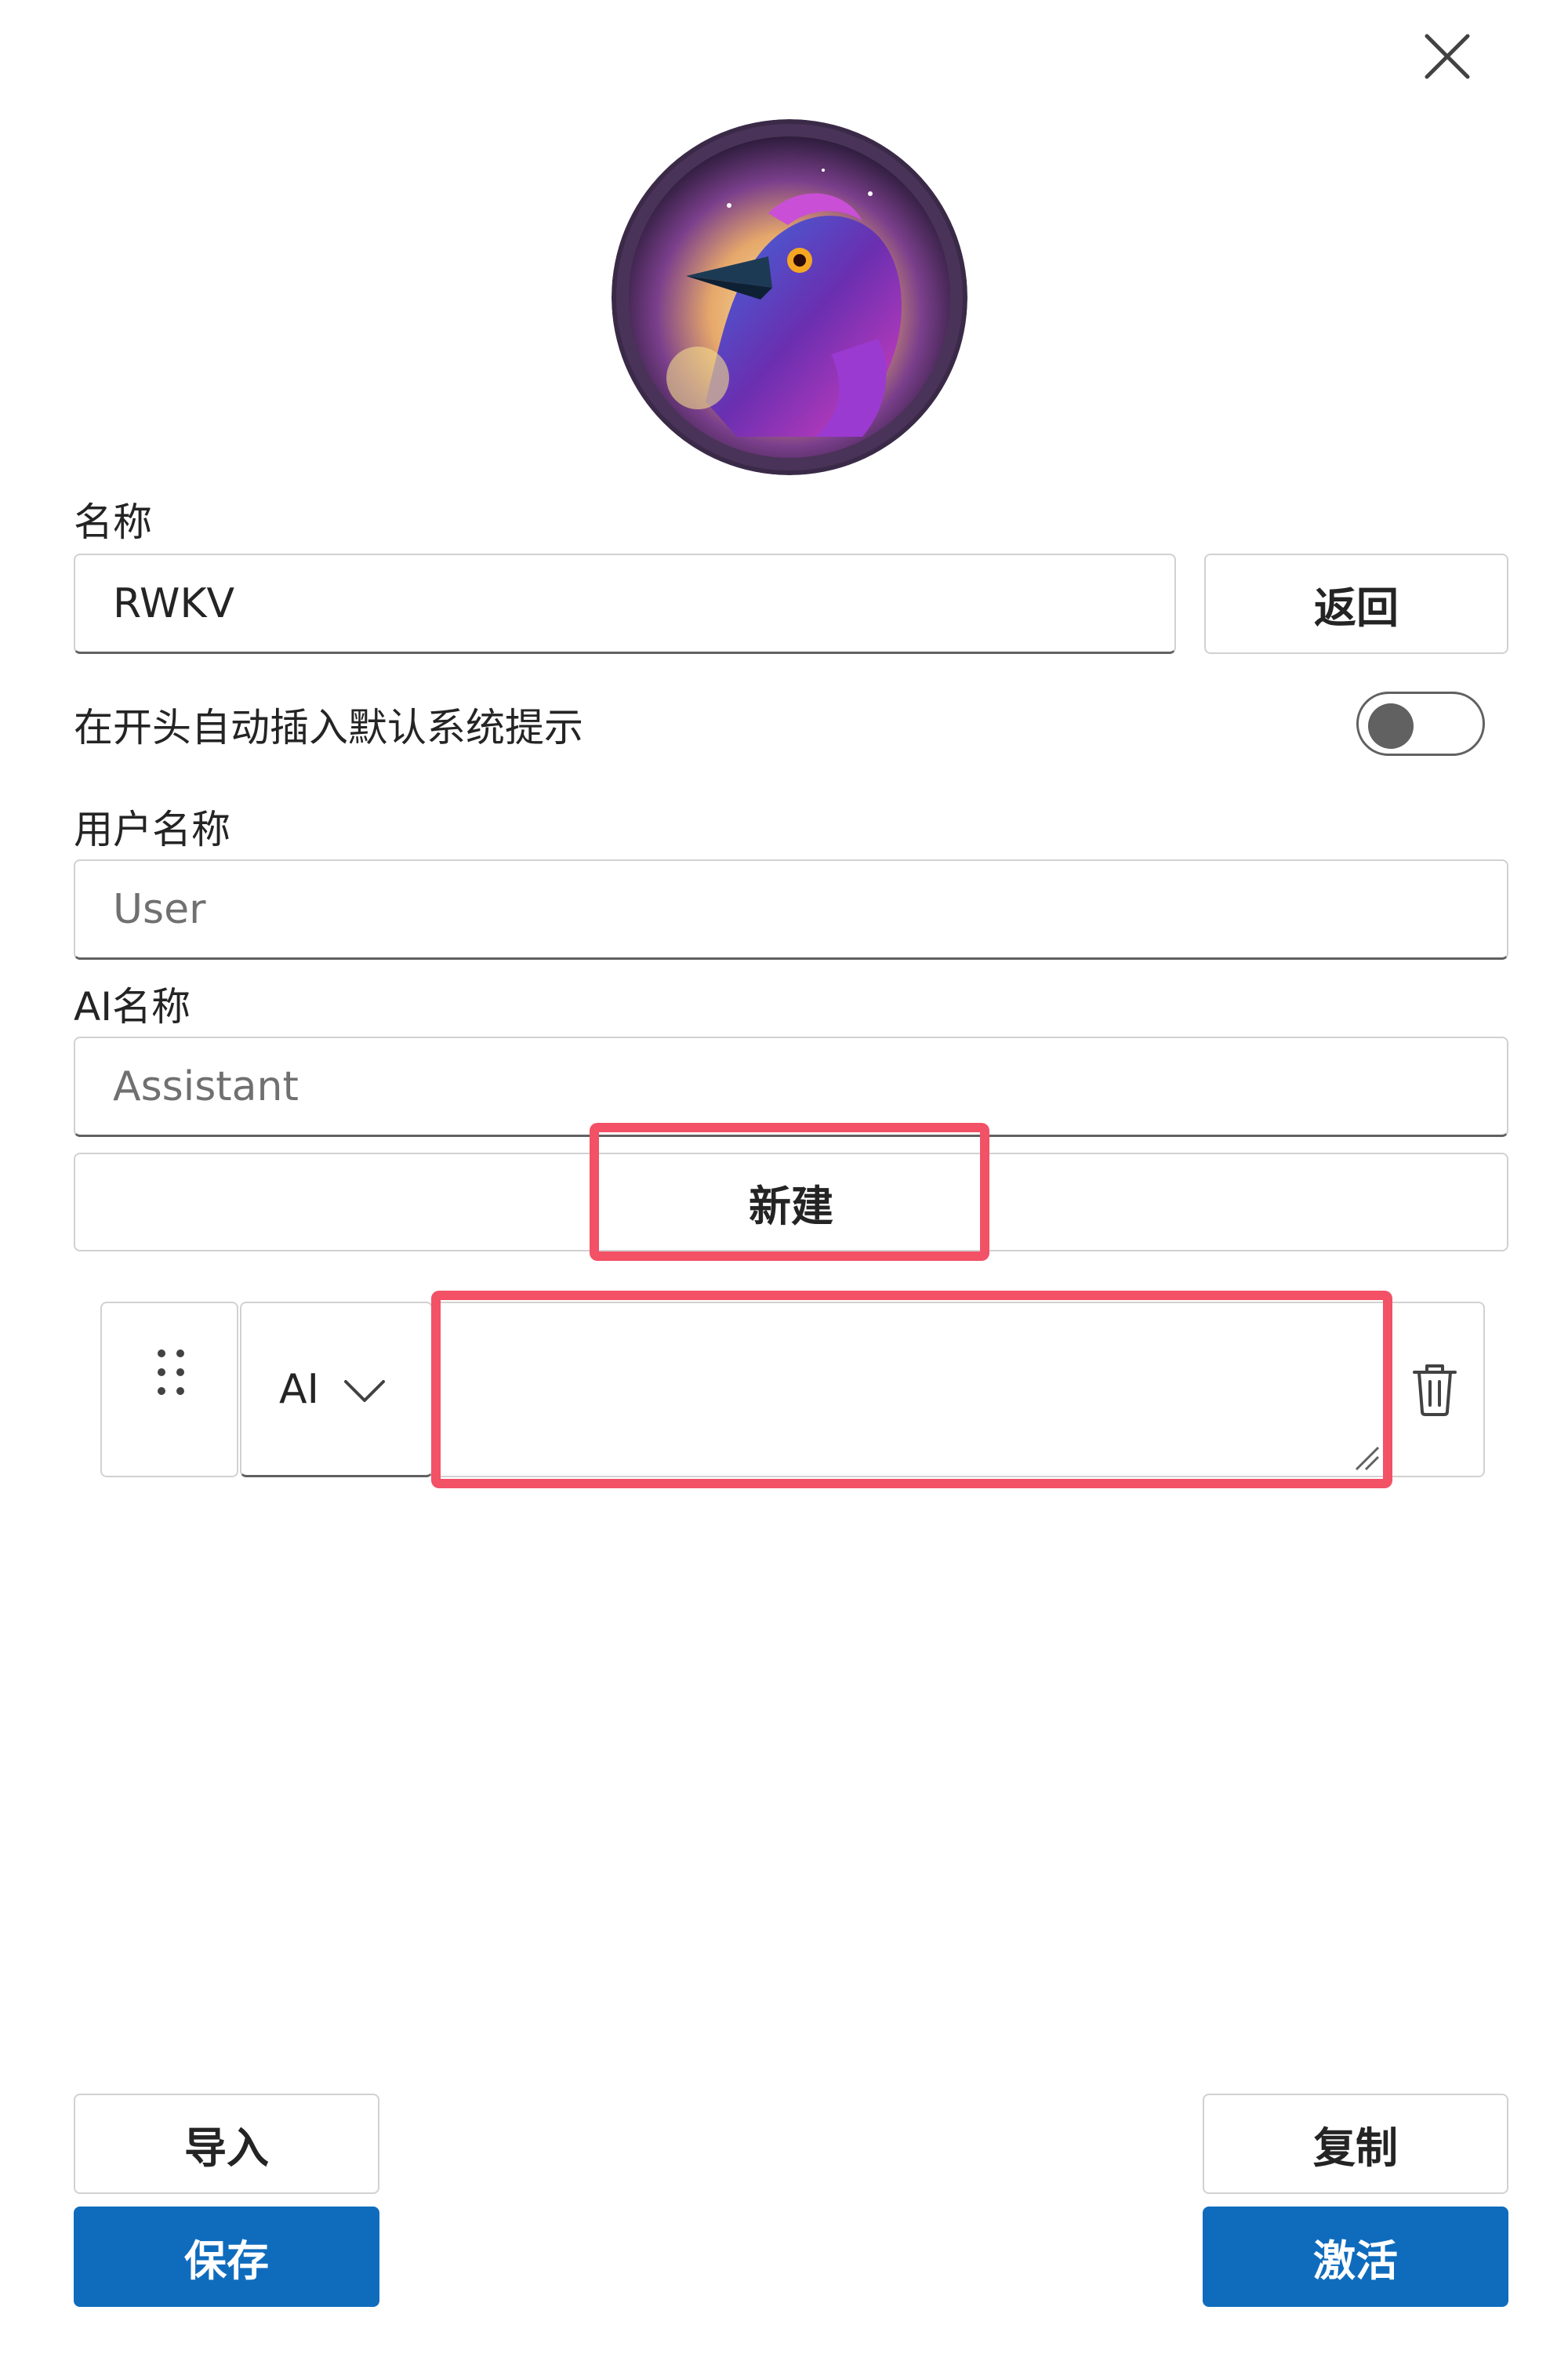  Describe the element at coordinates (328, 727) in the screenshot. I see `system-prompt-label: 在开头自动插入默认系统提示` at that location.